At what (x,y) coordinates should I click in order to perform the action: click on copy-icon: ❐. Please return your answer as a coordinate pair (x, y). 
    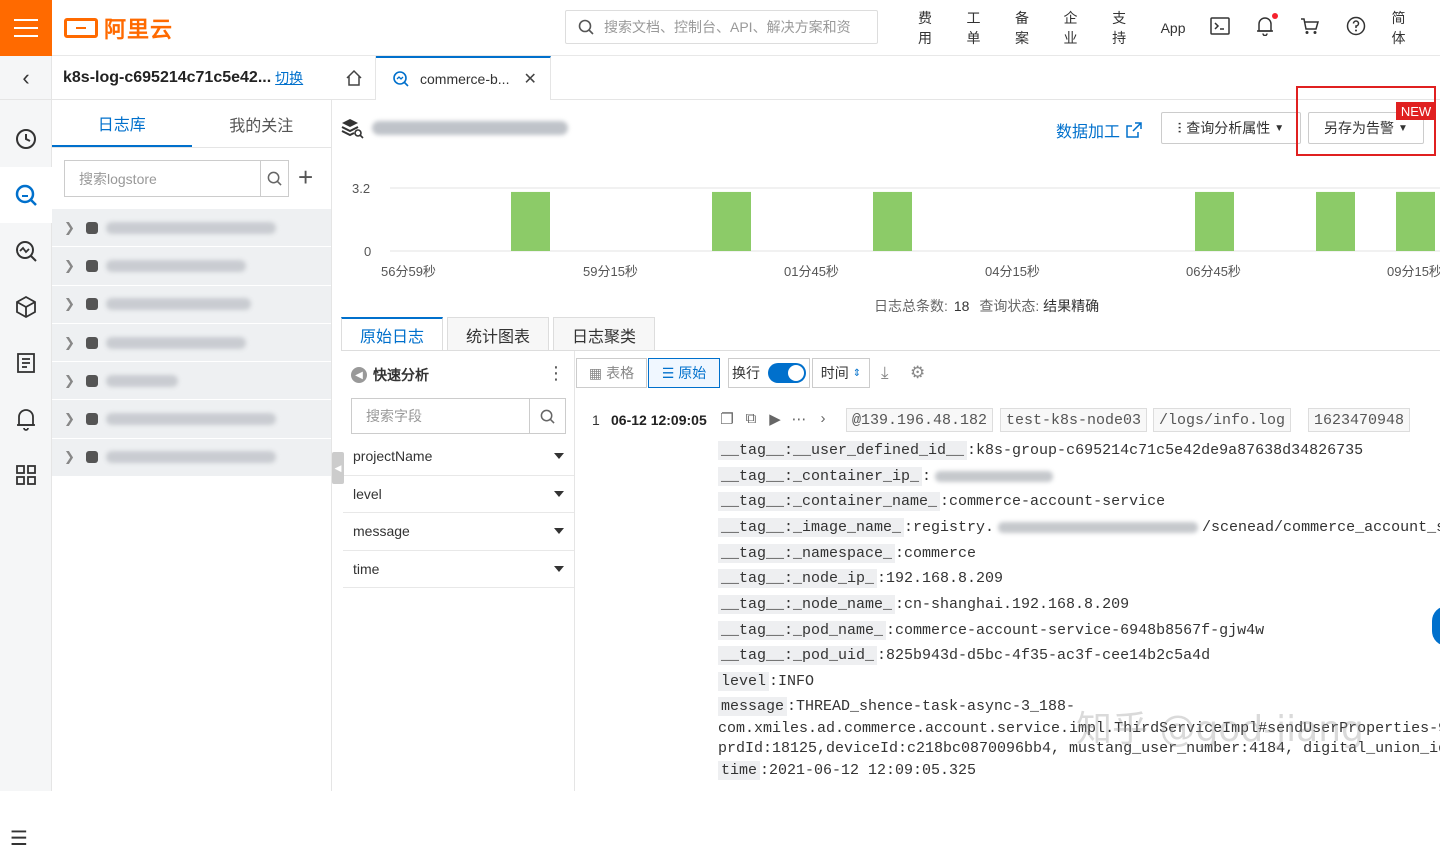
    Looking at the image, I should click on (727, 419).